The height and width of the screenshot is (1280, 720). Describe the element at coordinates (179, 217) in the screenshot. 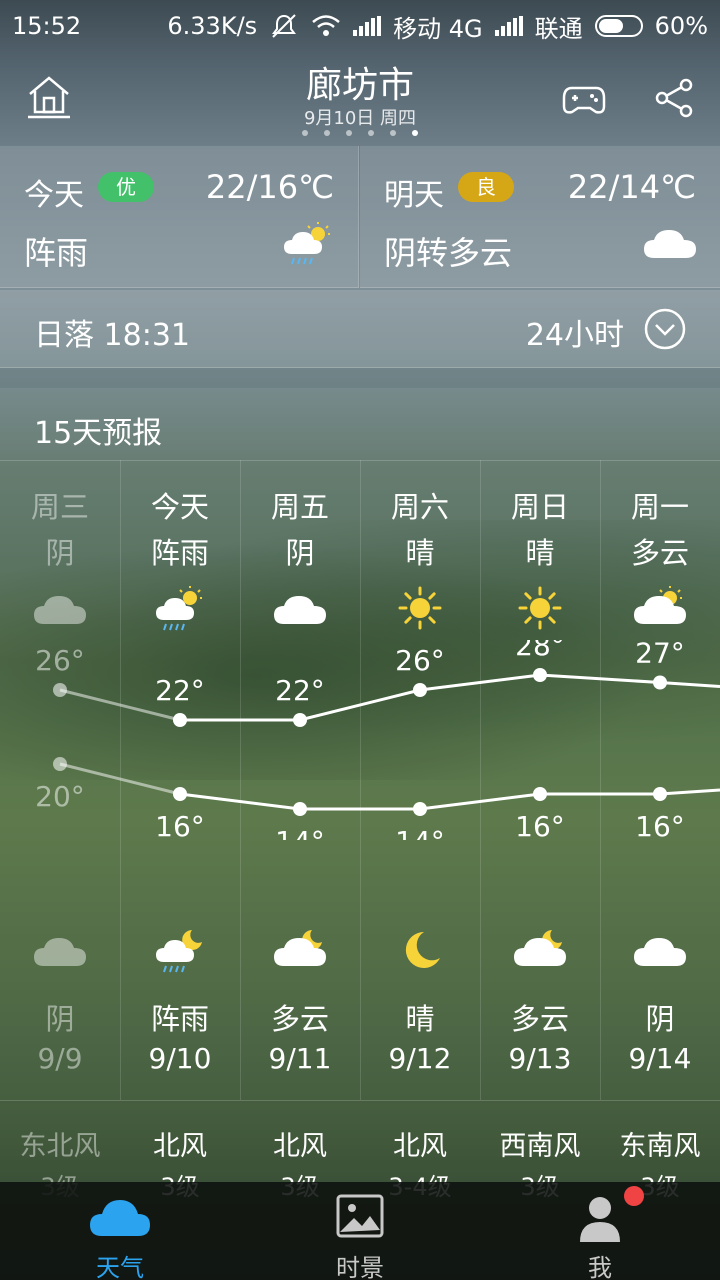

I see `today-card: 今天 优 22/16℃ 阵雨` at that location.